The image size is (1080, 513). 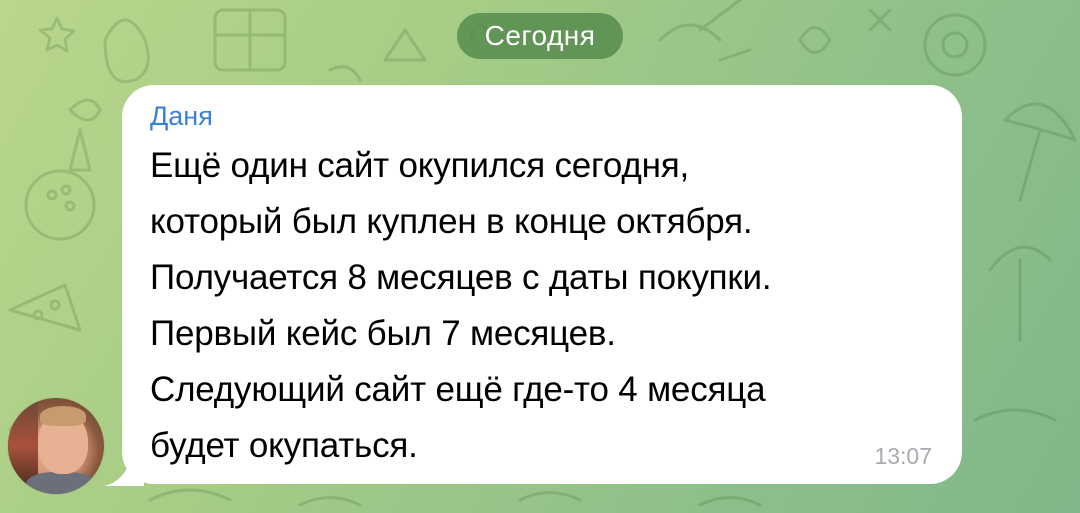 What do you see at coordinates (181, 116) in the screenshot?
I see `sender-name: Даня` at bounding box center [181, 116].